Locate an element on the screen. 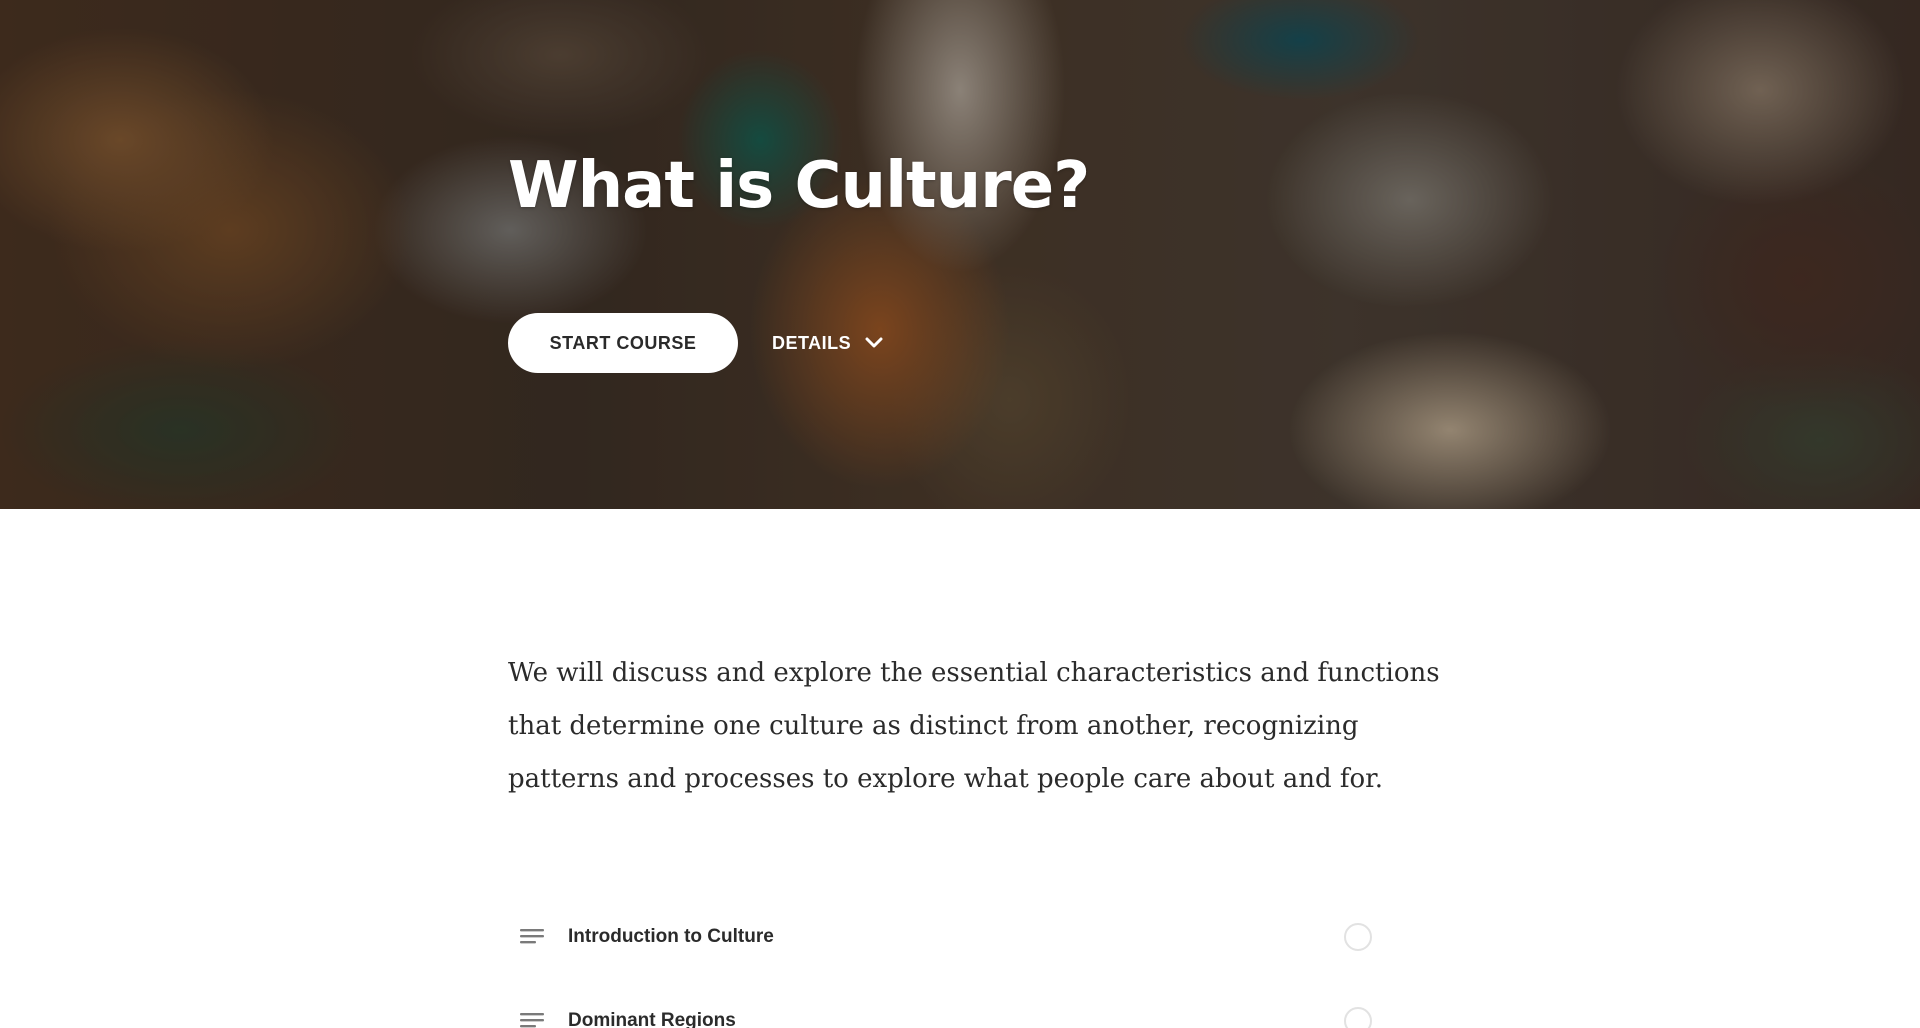  lesson-title: Dominant Regions is located at coordinates (652, 1019).